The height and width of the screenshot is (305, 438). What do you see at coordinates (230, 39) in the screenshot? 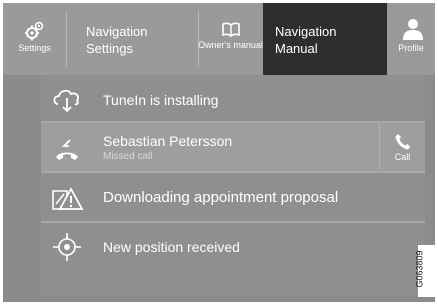
I see `owners-manual-button: Owner's manual` at bounding box center [230, 39].